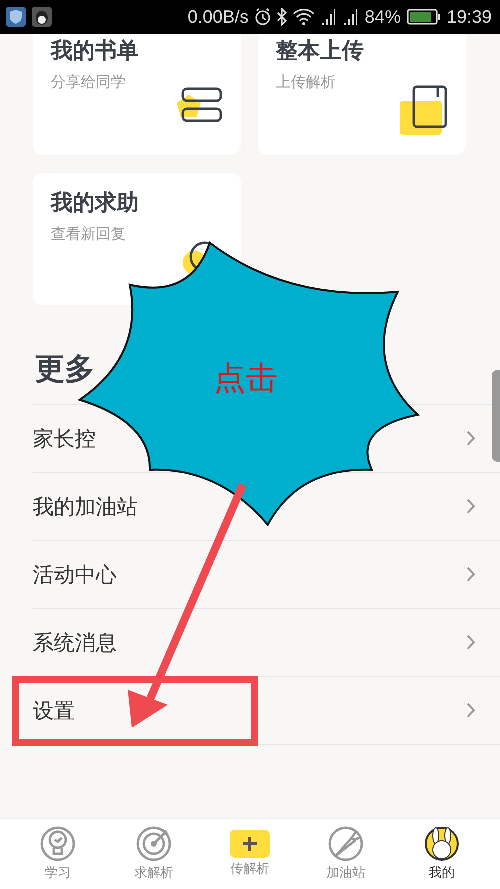  Describe the element at coordinates (75, 574) in the screenshot. I see `menu-item: 活动中心` at that location.